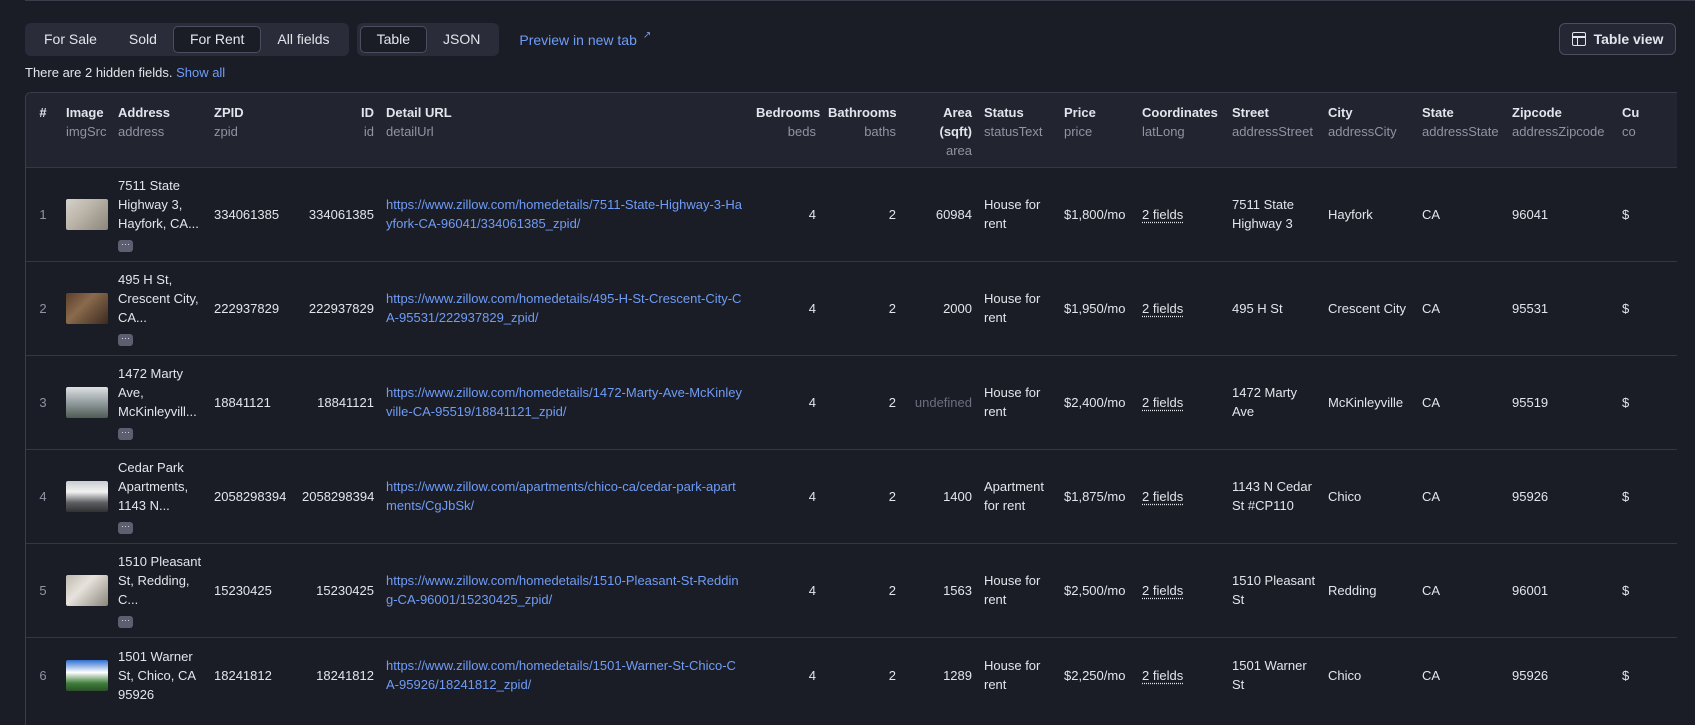 This screenshot has width=1695, height=725. I want to click on area-cell: undefined, so click(943, 402).